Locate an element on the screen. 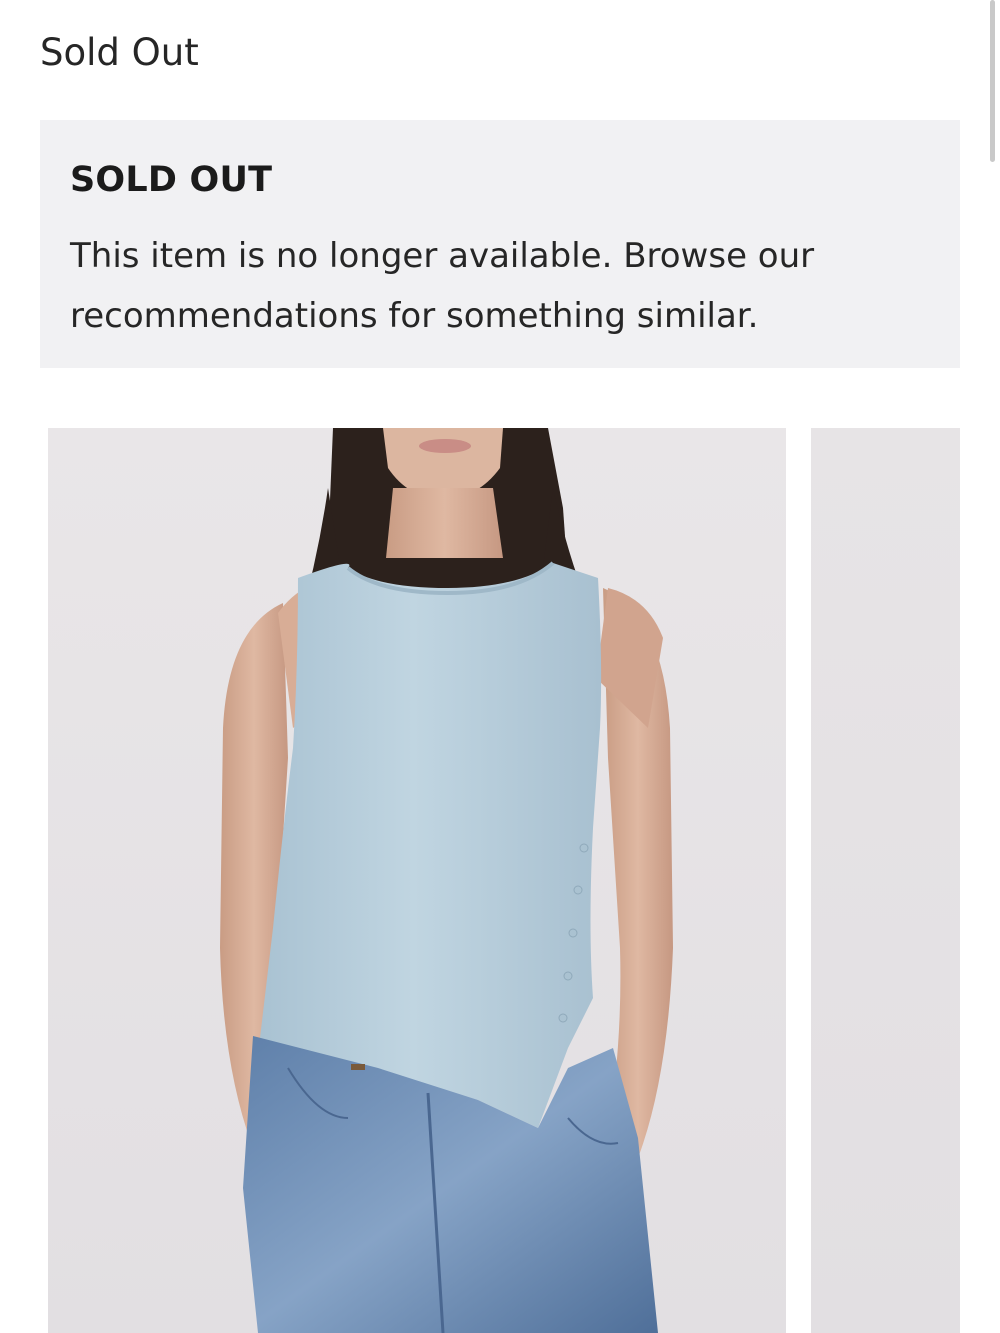 The width and height of the screenshot is (1000, 1333). notice-heading: SOLD OUT is located at coordinates (171, 180).